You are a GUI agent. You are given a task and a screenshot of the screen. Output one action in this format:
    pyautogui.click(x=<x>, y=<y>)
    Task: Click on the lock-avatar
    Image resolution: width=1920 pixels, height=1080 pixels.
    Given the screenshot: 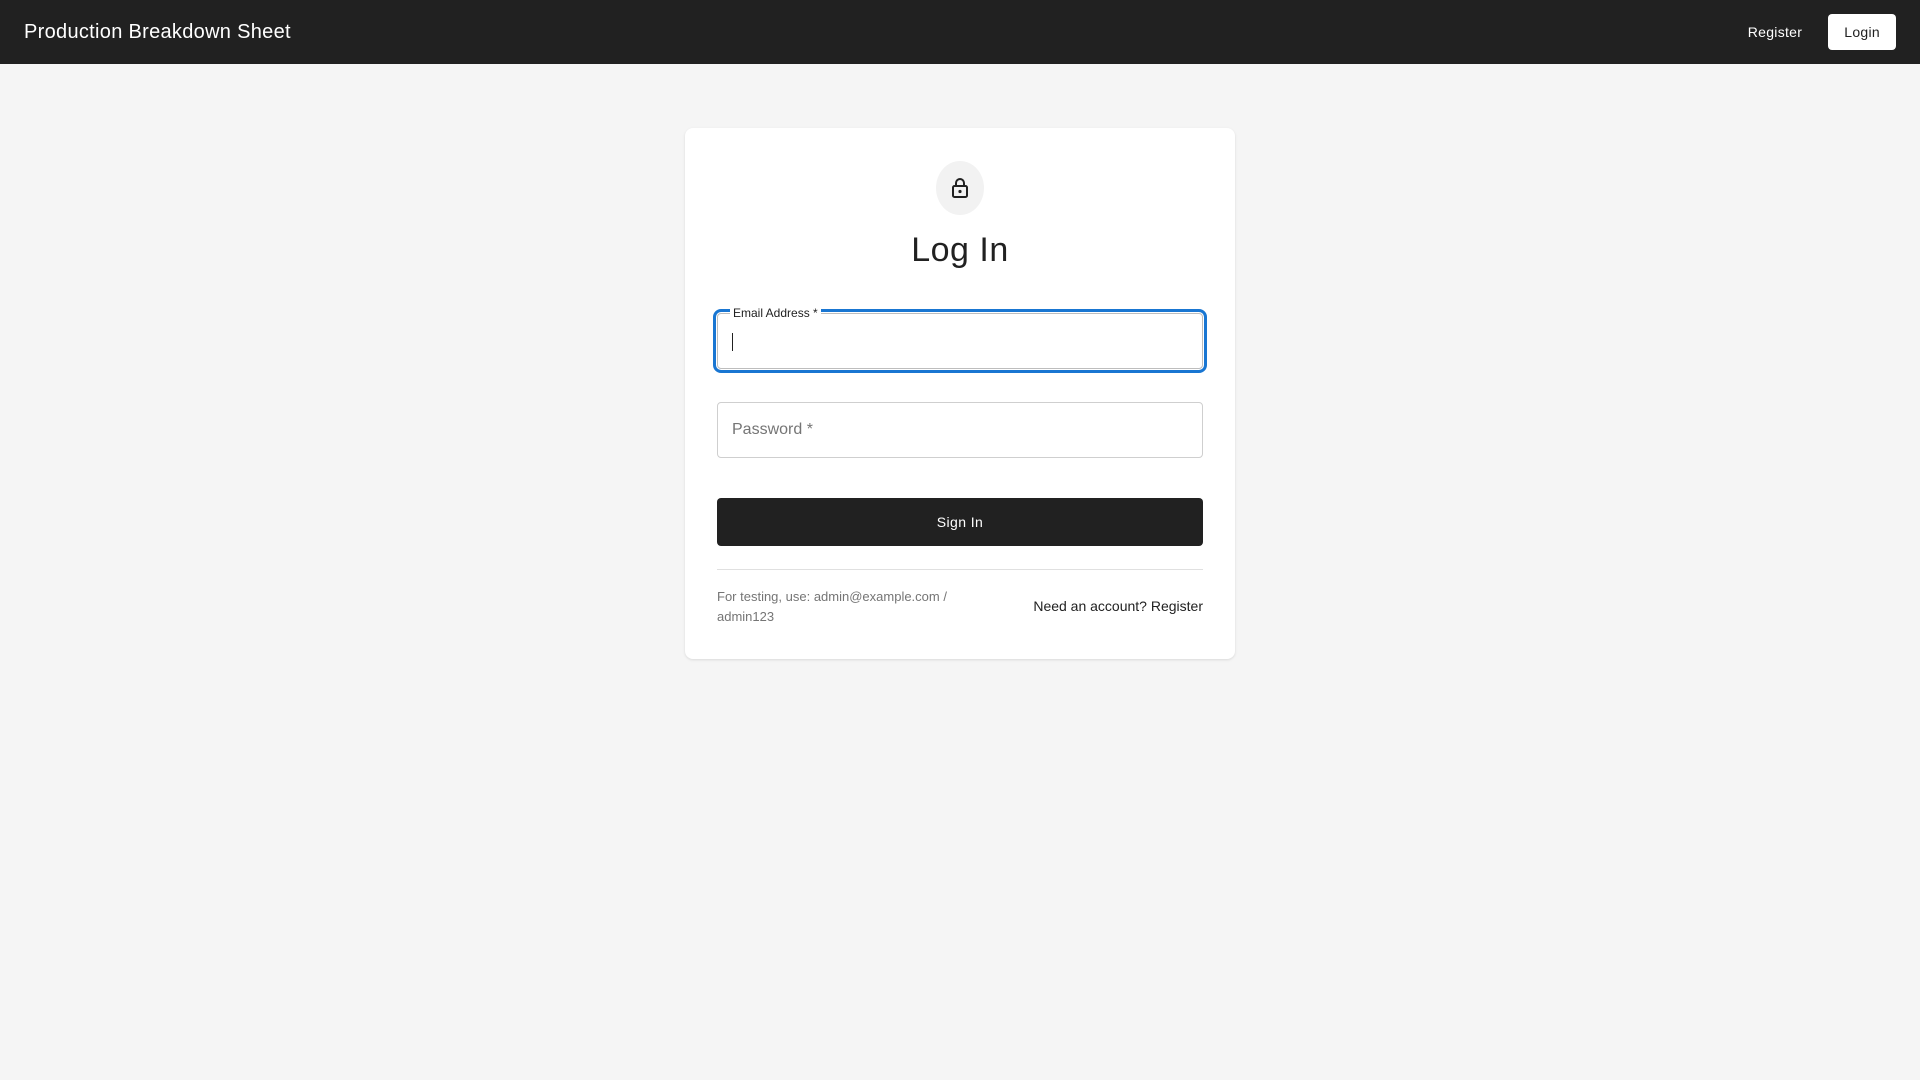 What is the action you would take?
    pyautogui.click(x=960, y=188)
    